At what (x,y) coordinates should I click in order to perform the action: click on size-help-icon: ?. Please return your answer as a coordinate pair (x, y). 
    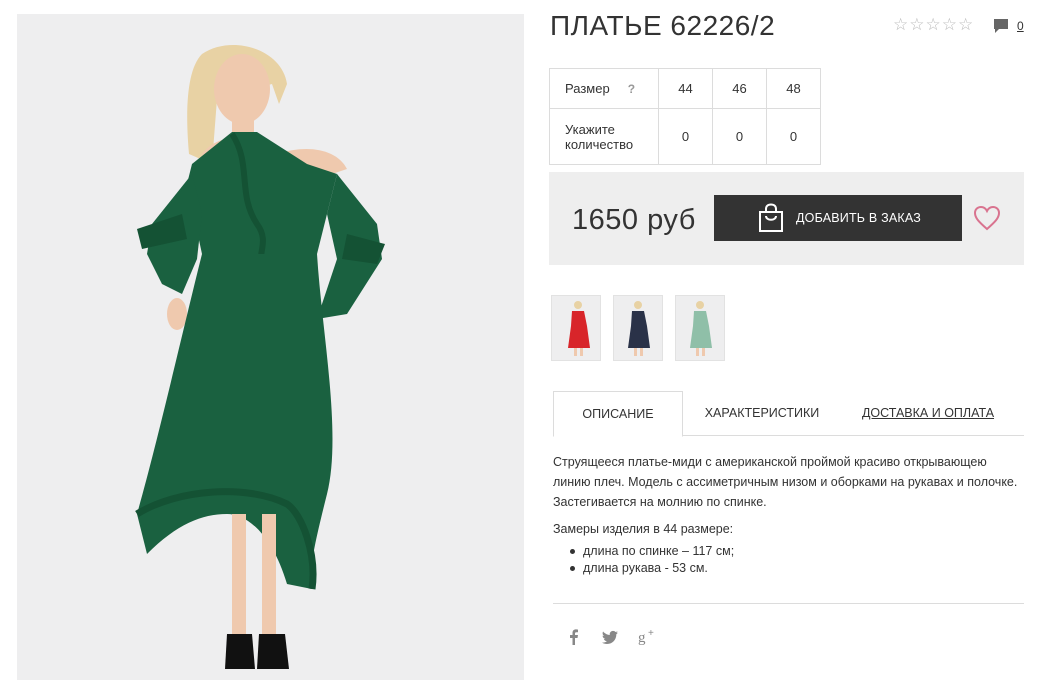
    Looking at the image, I should click on (631, 89).